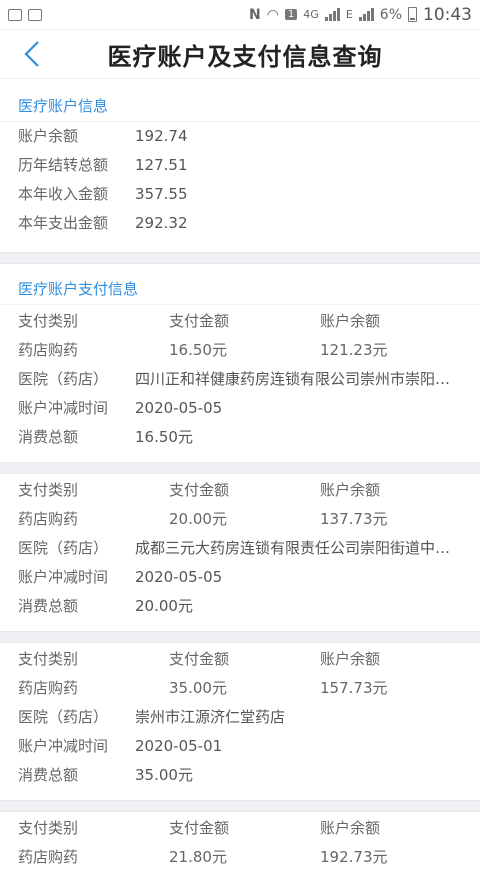 The height and width of the screenshot is (882, 480). I want to click on payment-value-row: 药店购药 16.50元 121.23元, so click(240, 350).